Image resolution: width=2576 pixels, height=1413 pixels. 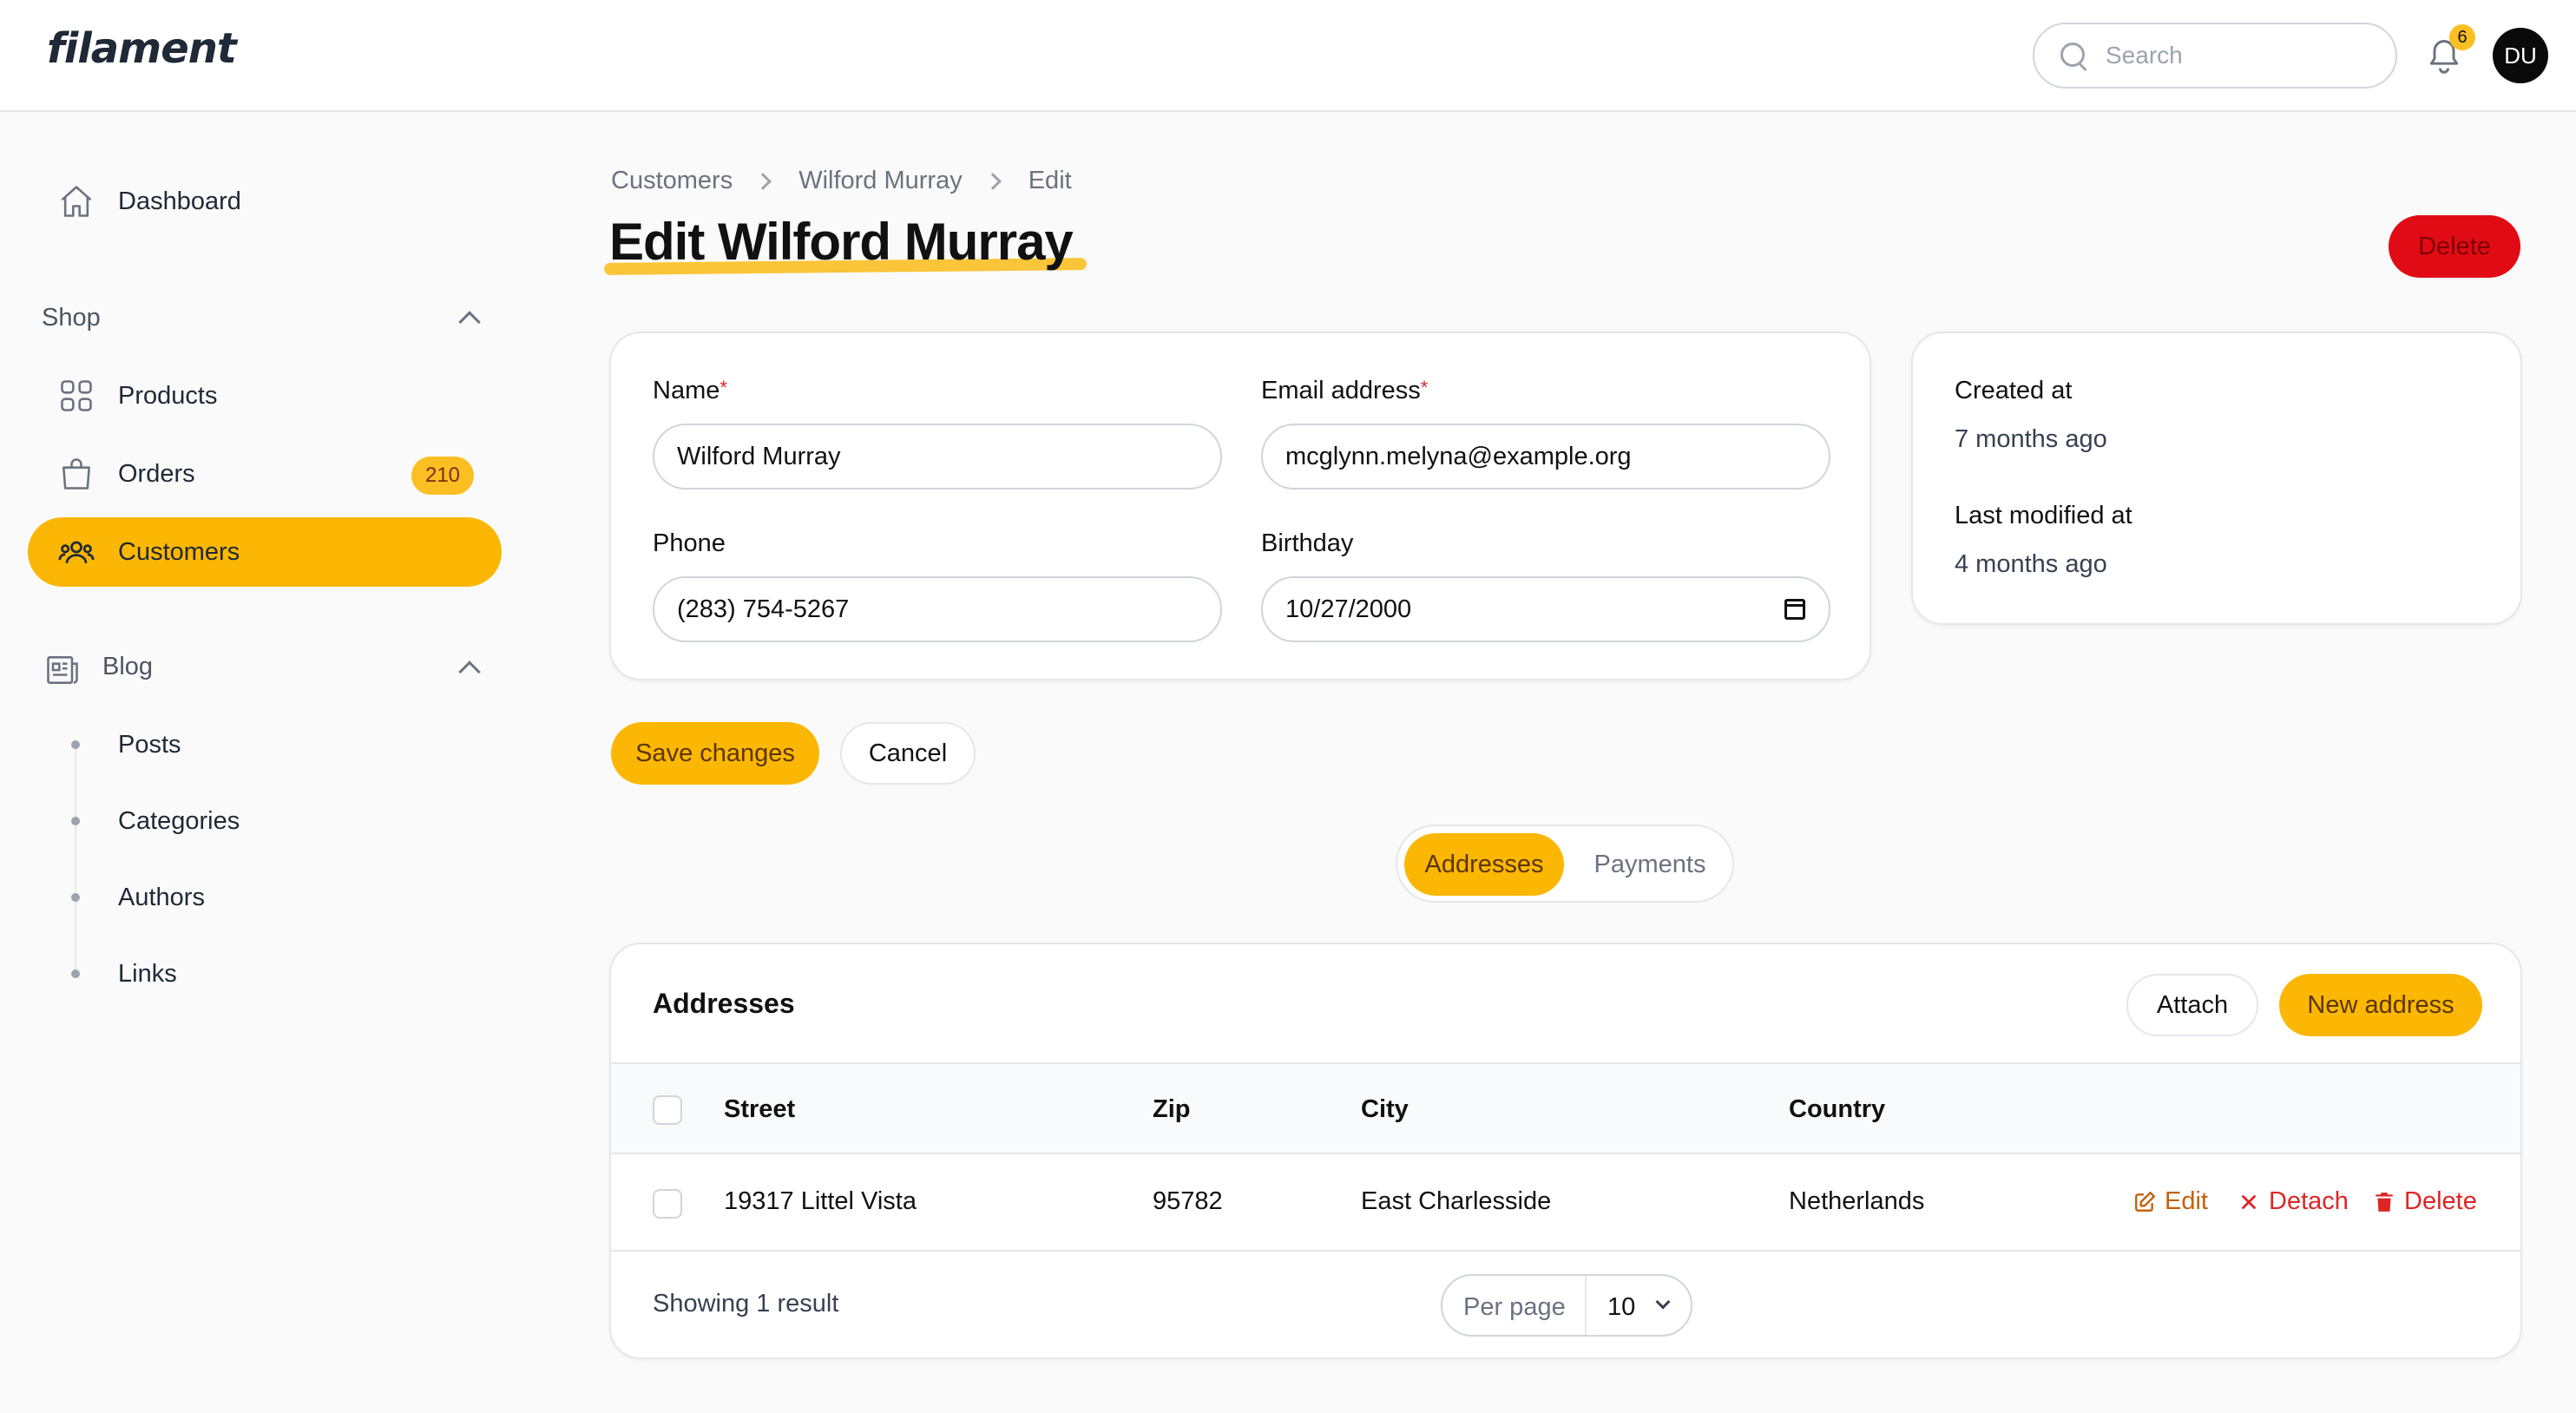 What do you see at coordinates (2014, 390) in the screenshot?
I see `created-at-label: Created at` at bounding box center [2014, 390].